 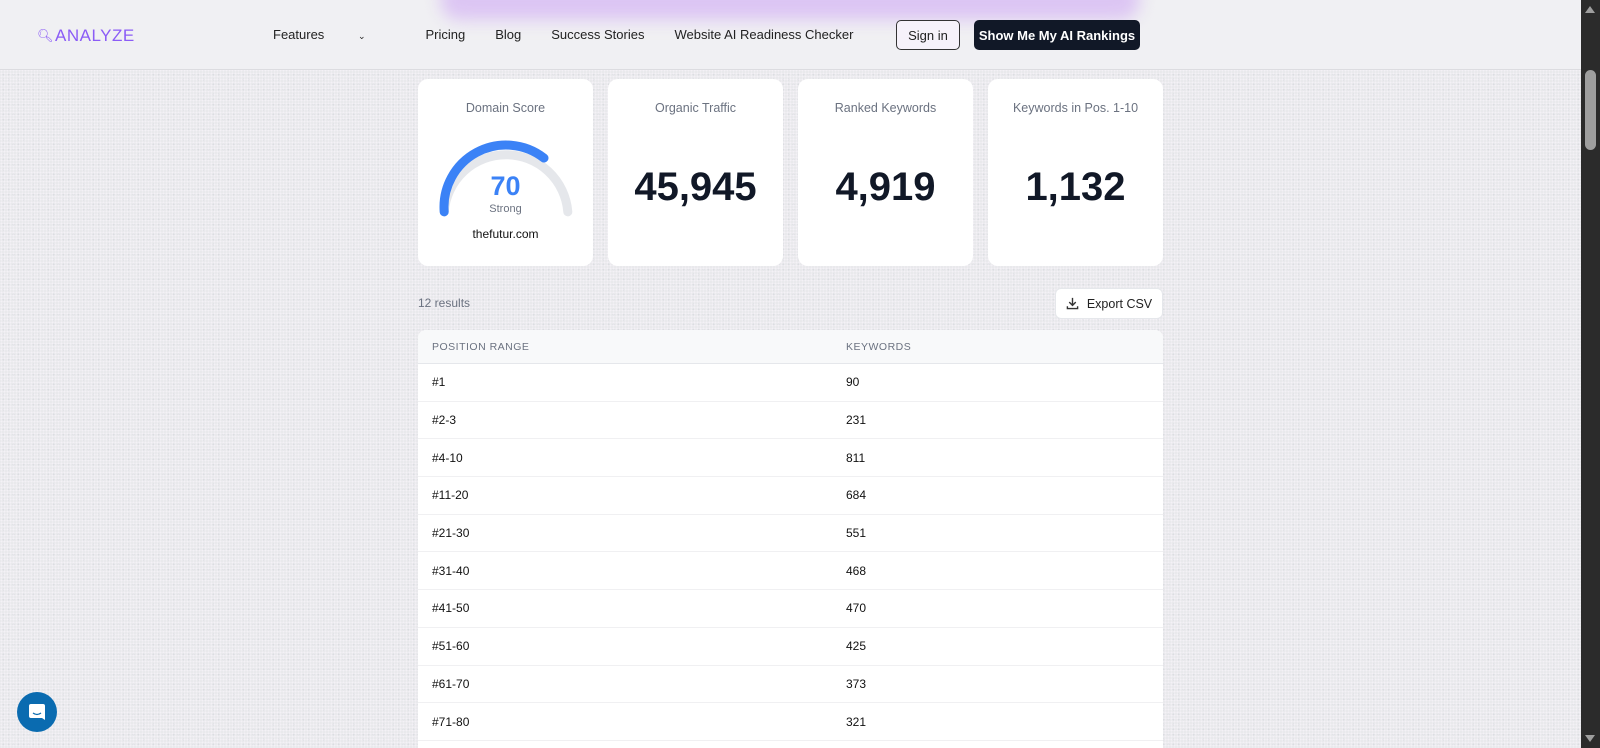 What do you see at coordinates (508, 34) in the screenshot?
I see `nav-blog: Blog` at bounding box center [508, 34].